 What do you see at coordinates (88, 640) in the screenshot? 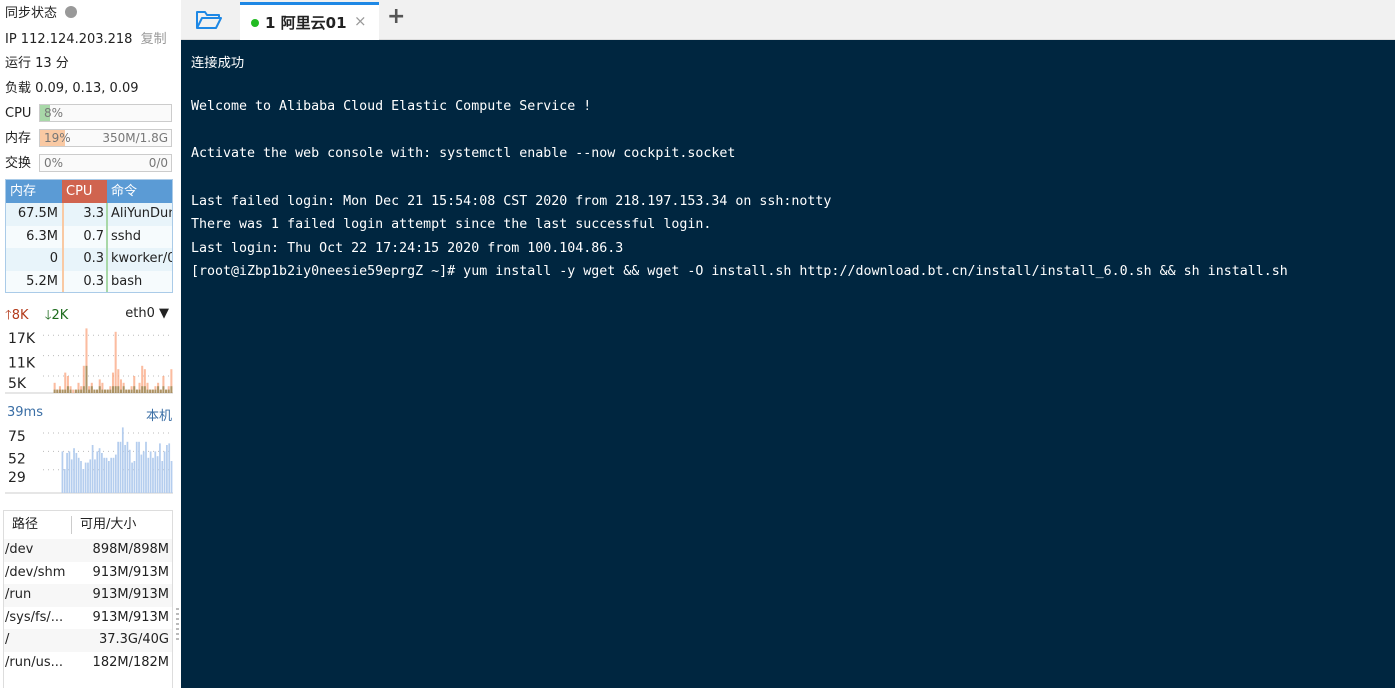
I see `disk-row: /37.3G/40G` at bounding box center [88, 640].